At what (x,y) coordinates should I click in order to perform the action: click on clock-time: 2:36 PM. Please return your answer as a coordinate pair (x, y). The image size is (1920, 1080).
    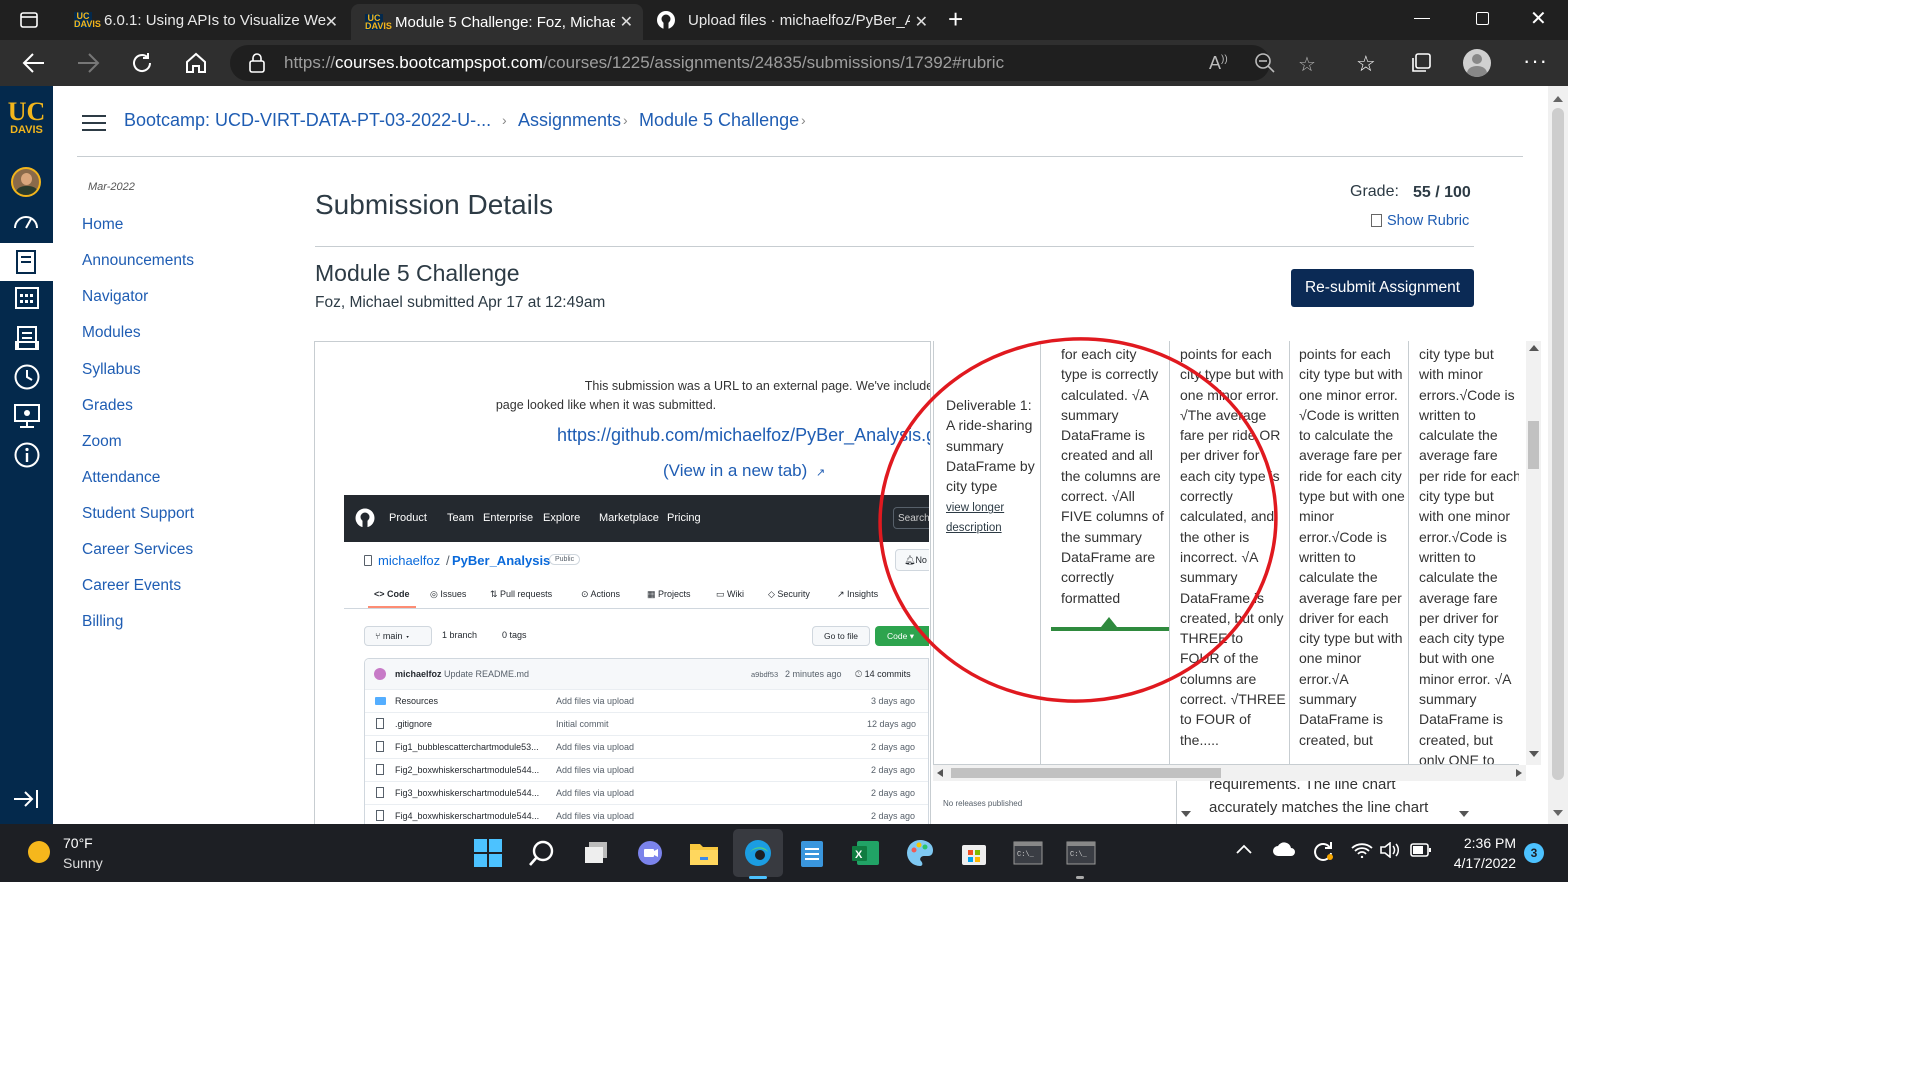
    Looking at the image, I should click on (1483, 843).